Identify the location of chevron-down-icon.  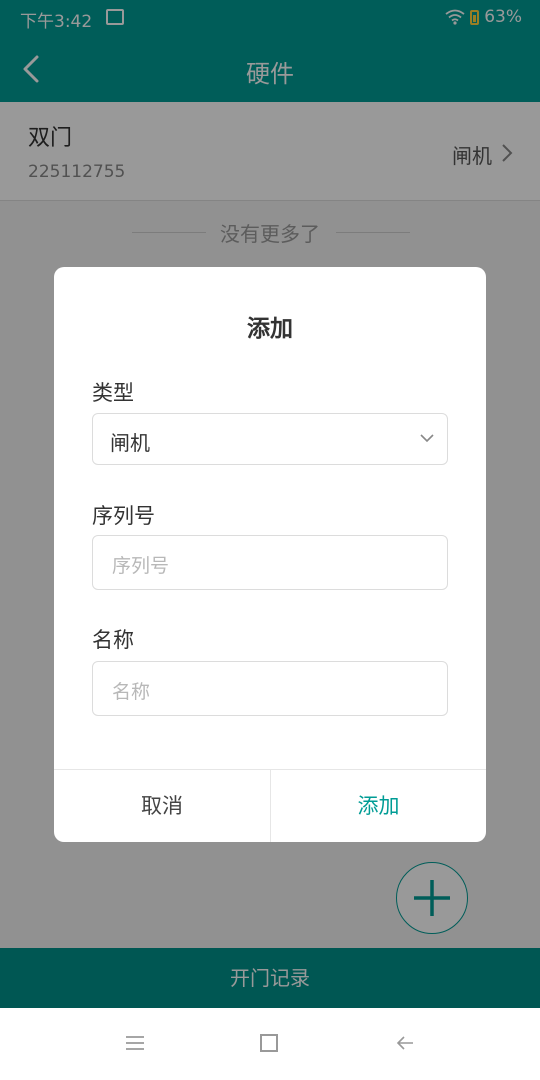
(427, 438).